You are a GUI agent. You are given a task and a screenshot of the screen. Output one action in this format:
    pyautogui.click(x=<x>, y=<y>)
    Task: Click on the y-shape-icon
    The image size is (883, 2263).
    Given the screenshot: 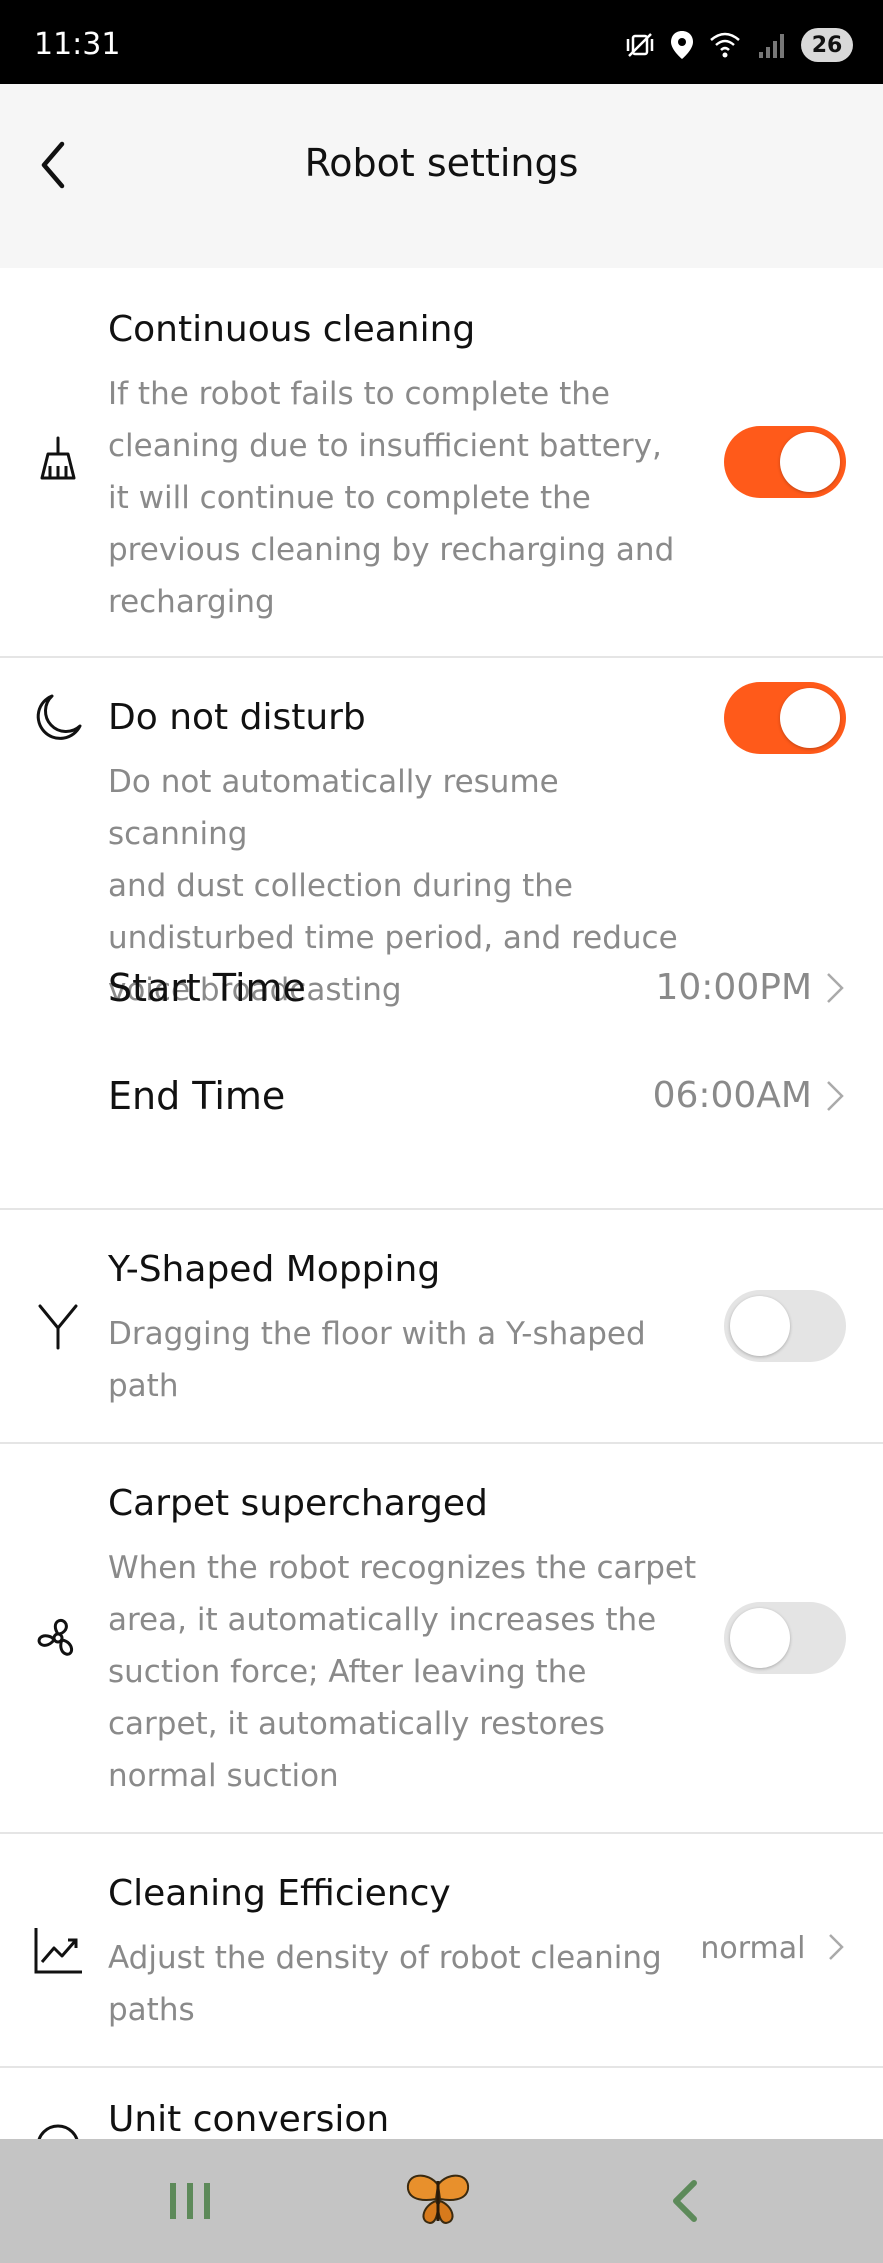 What is the action you would take?
    pyautogui.click(x=58, y=1327)
    